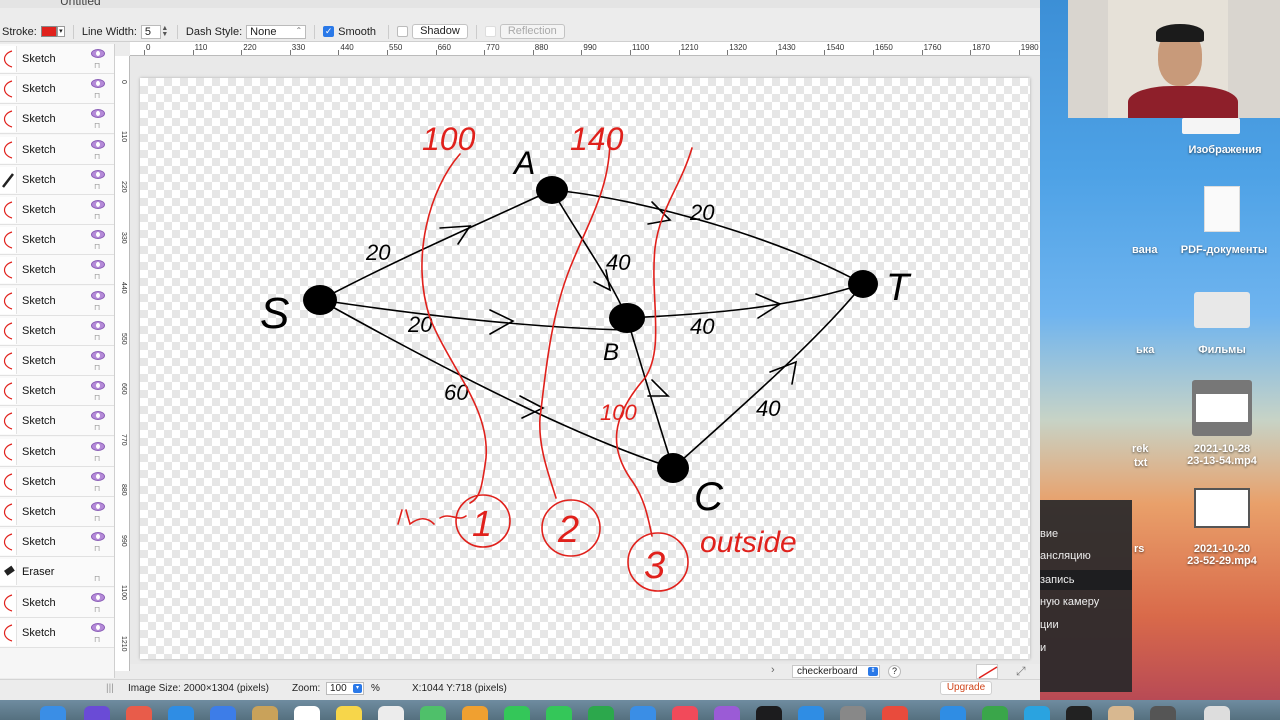  I want to click on stroke-color-dropdown: ▾, so click(60, 31).